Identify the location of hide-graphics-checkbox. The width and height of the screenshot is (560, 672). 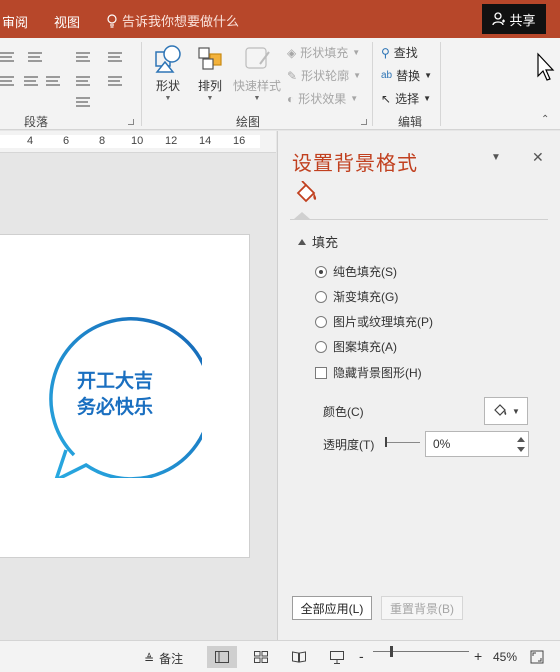
(321, 372).